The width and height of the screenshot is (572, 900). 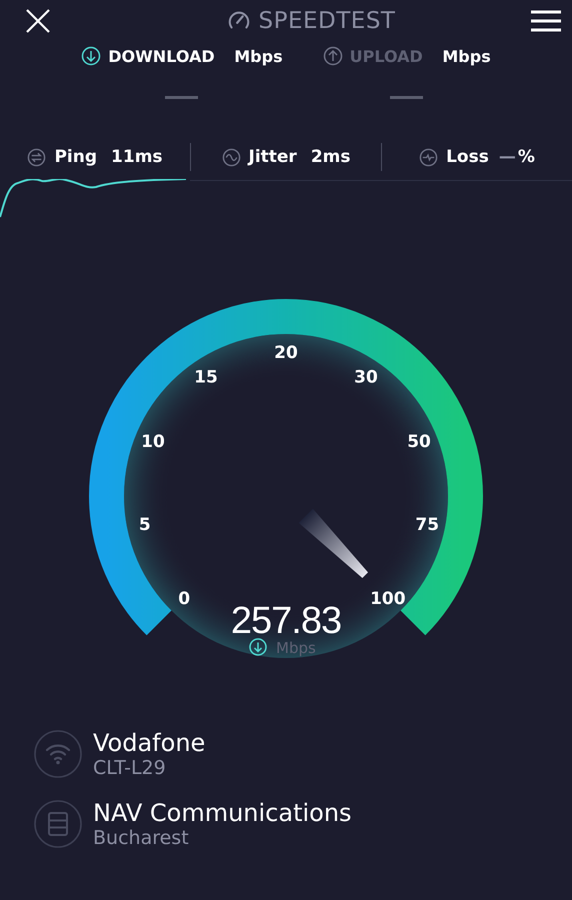 I want to click on speed-reading: 257.83, so click(x=286, y=621).